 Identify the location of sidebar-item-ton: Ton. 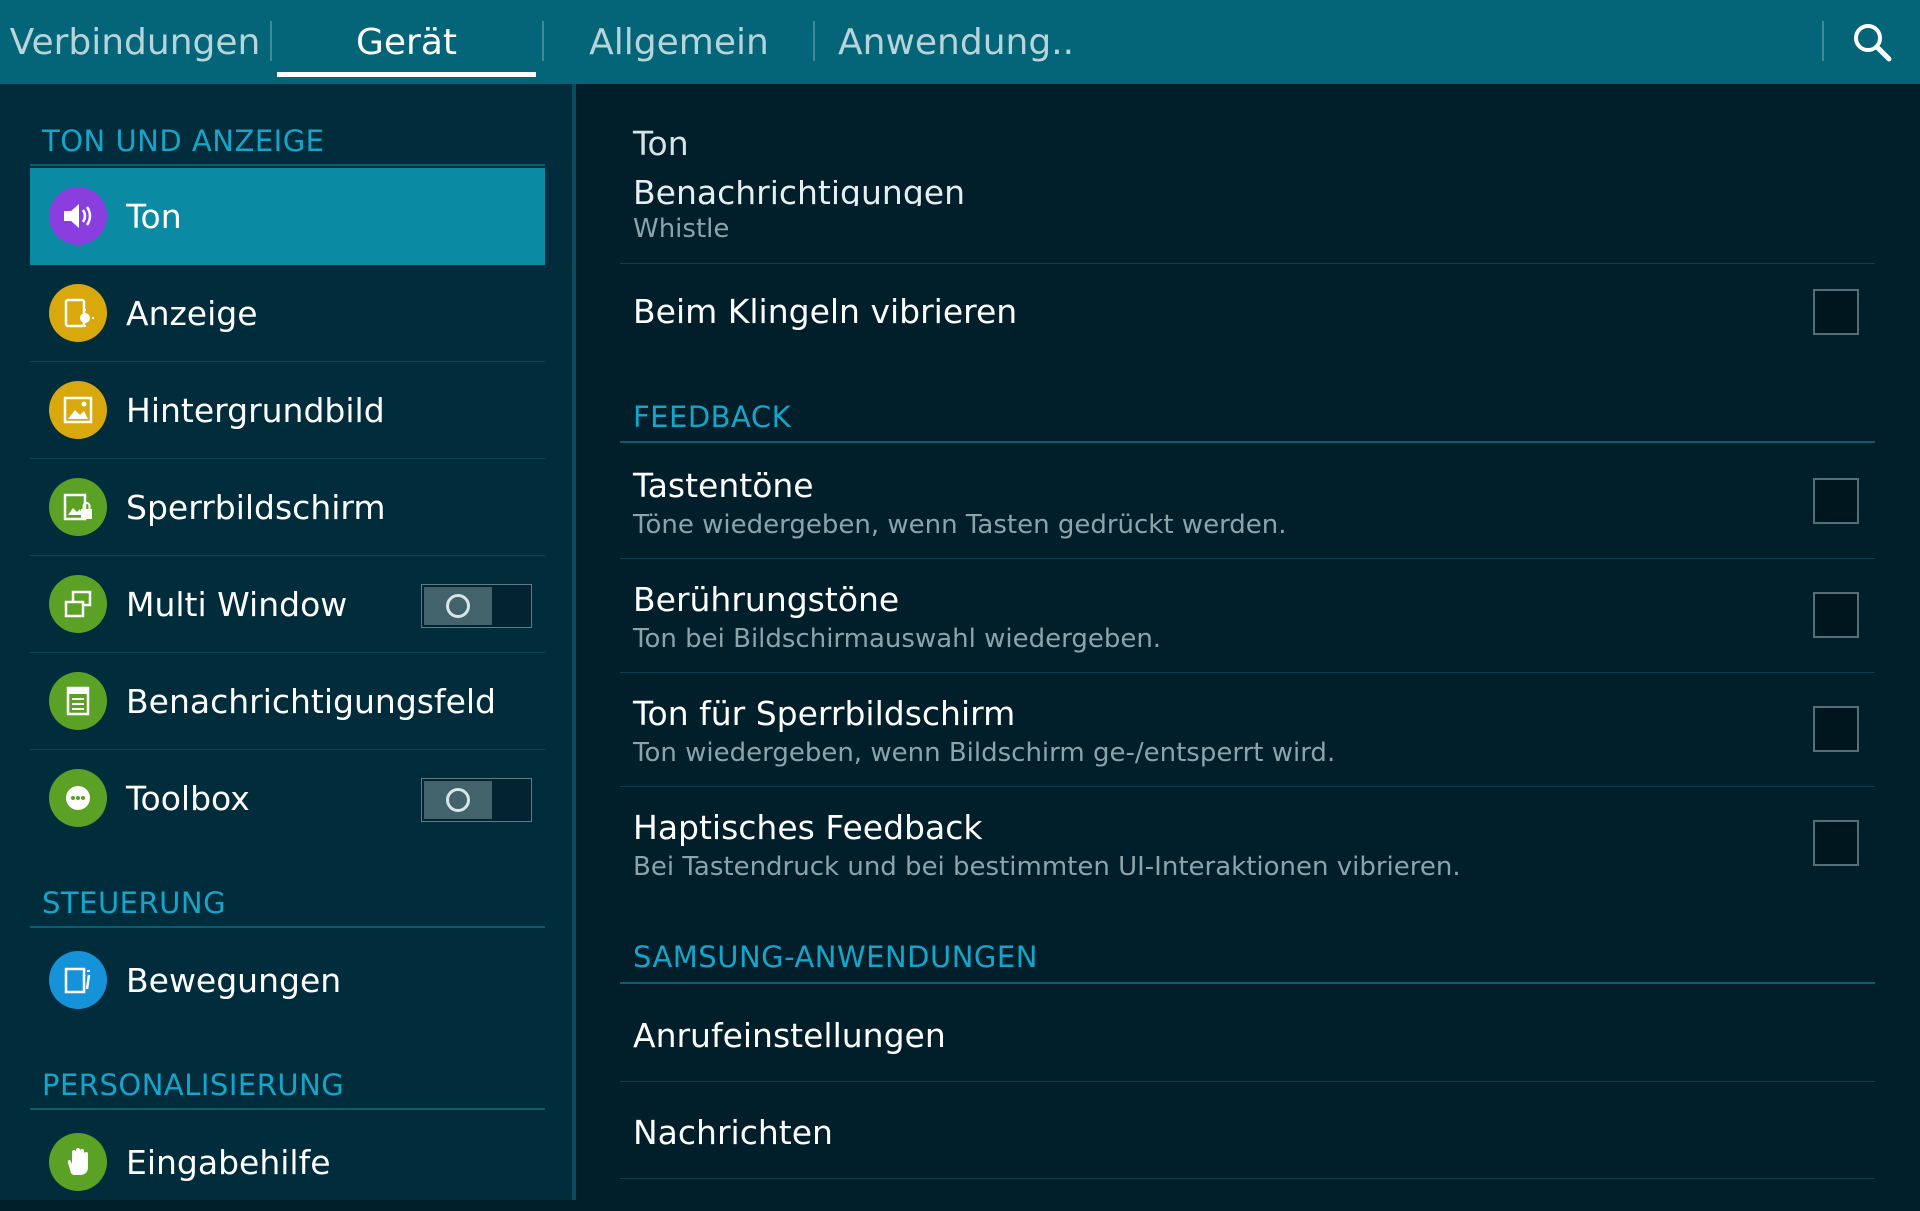
(287, 216).